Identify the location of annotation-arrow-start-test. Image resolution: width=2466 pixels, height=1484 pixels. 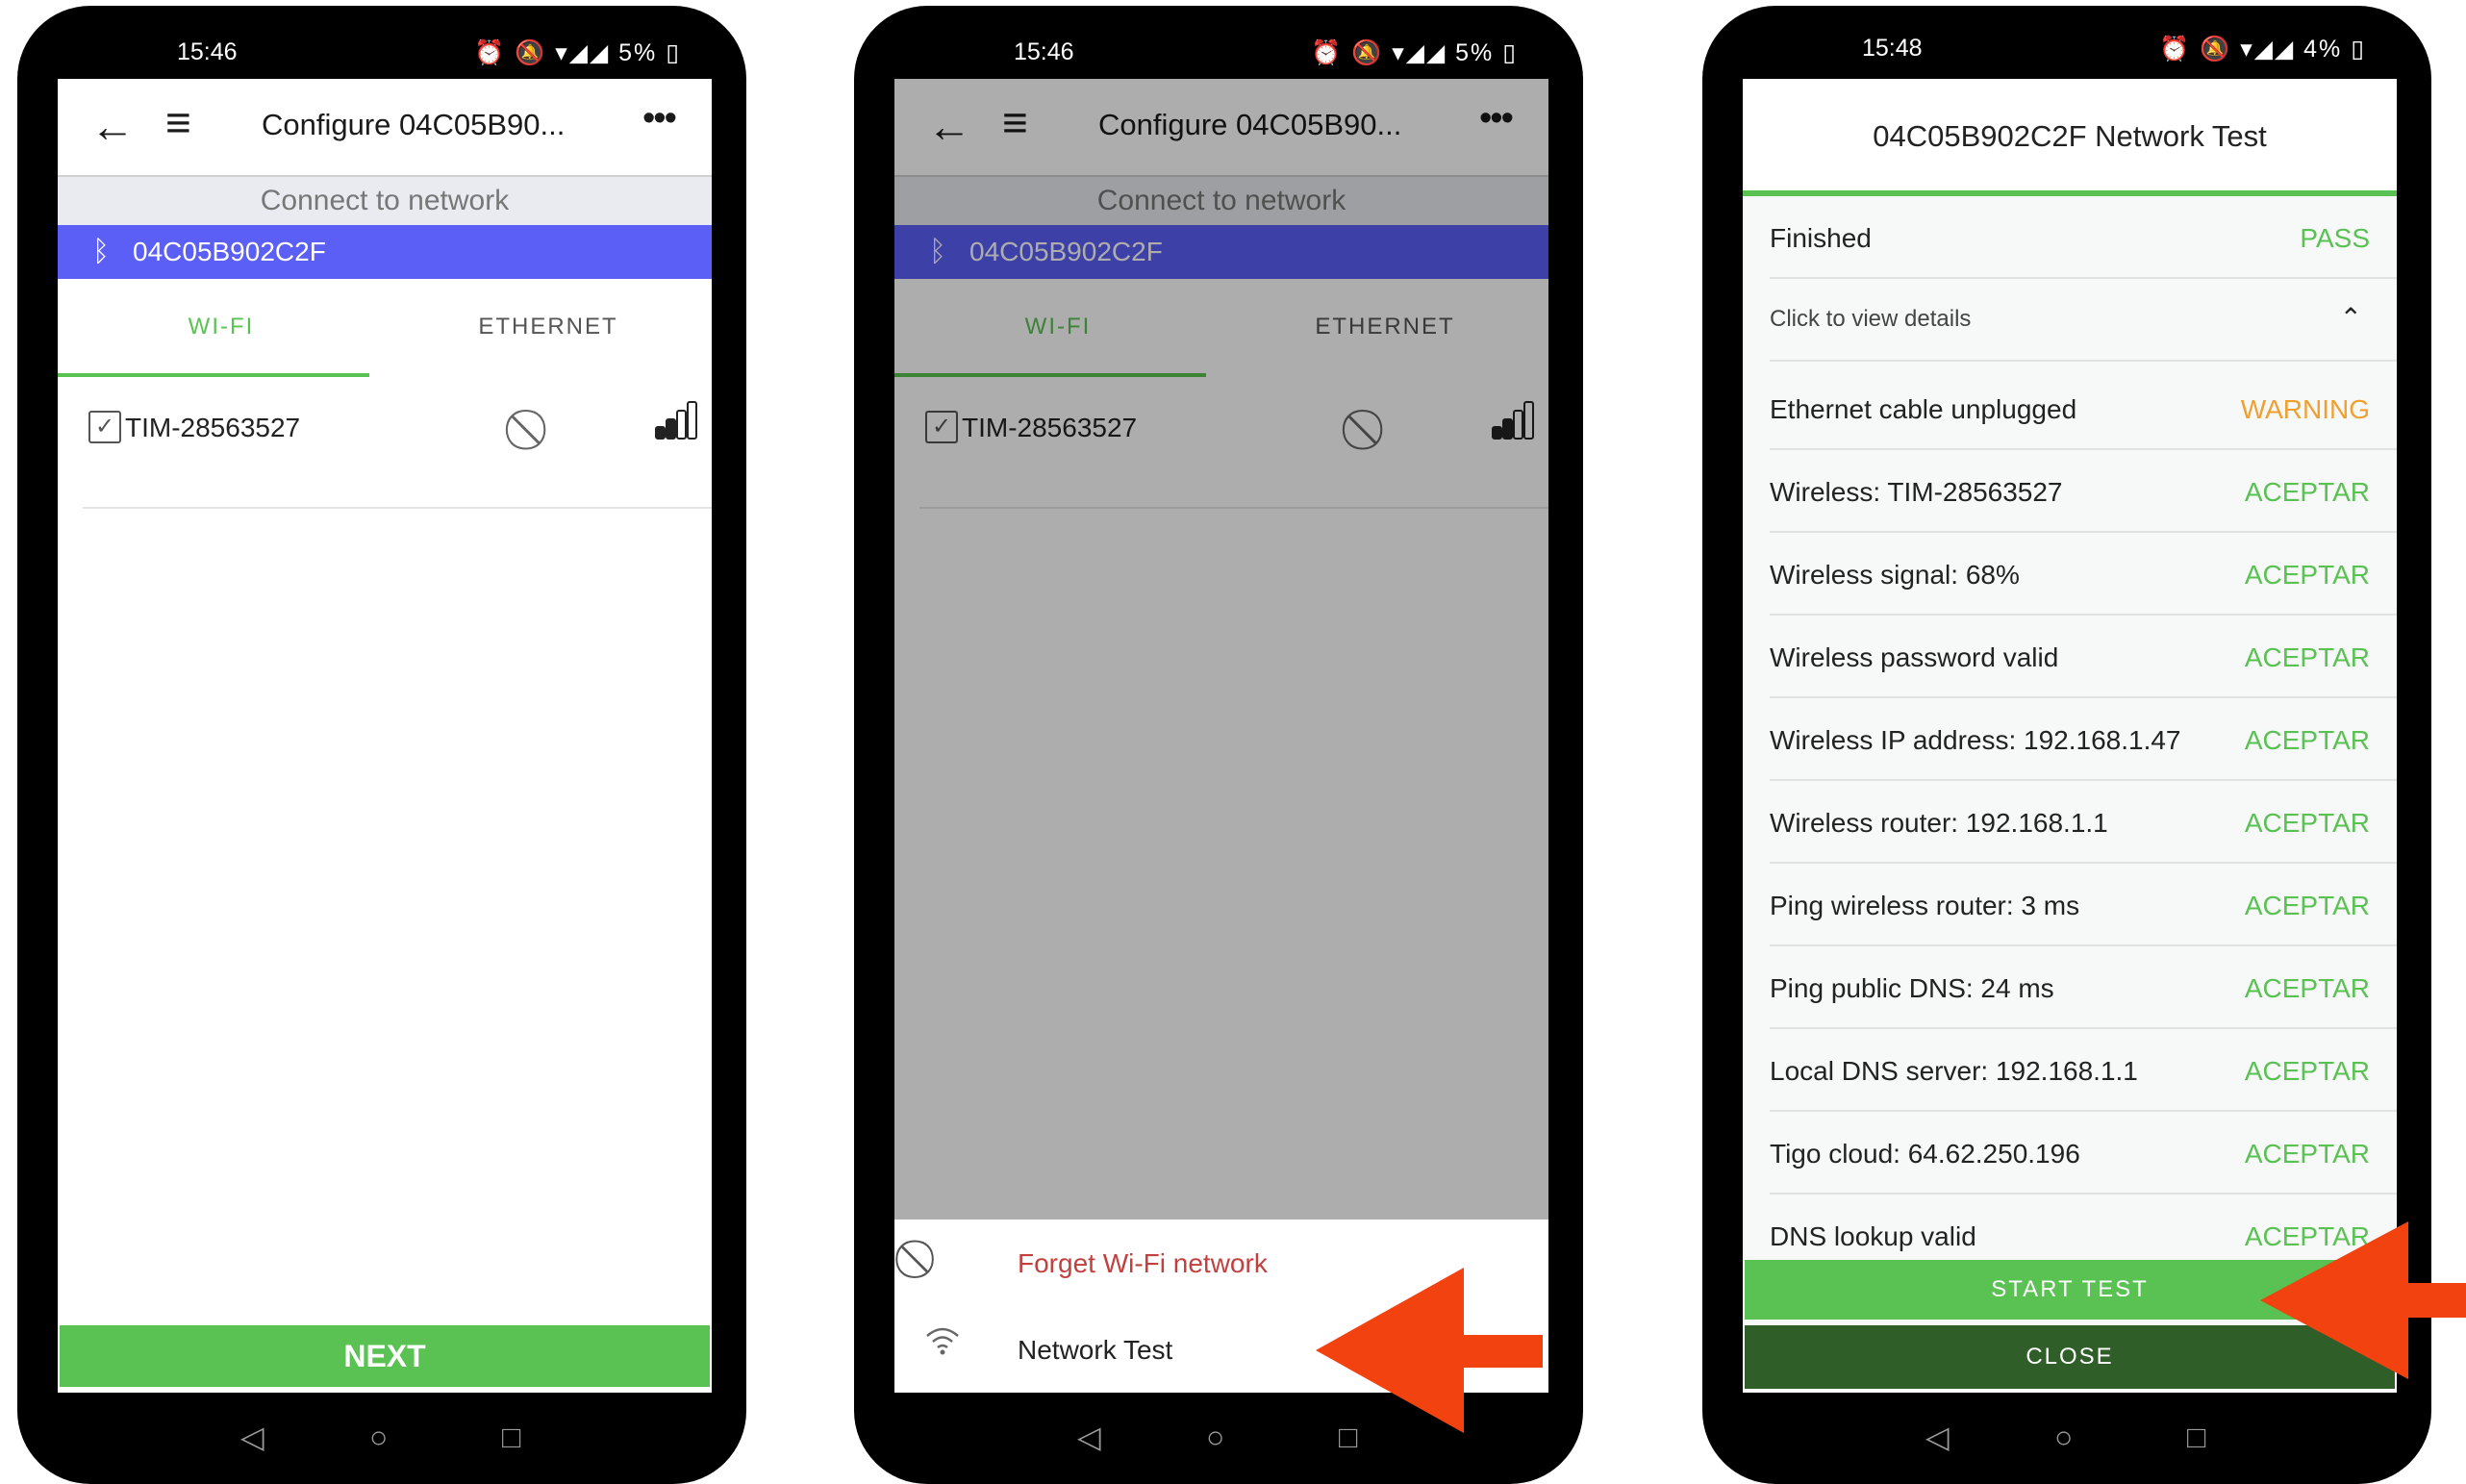
(2363, 1300).